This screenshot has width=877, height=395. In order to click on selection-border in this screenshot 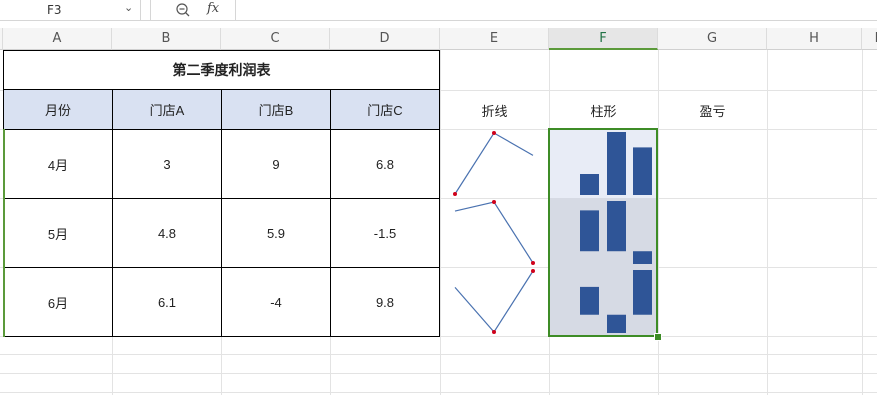, I will do `click(603, 232)`.